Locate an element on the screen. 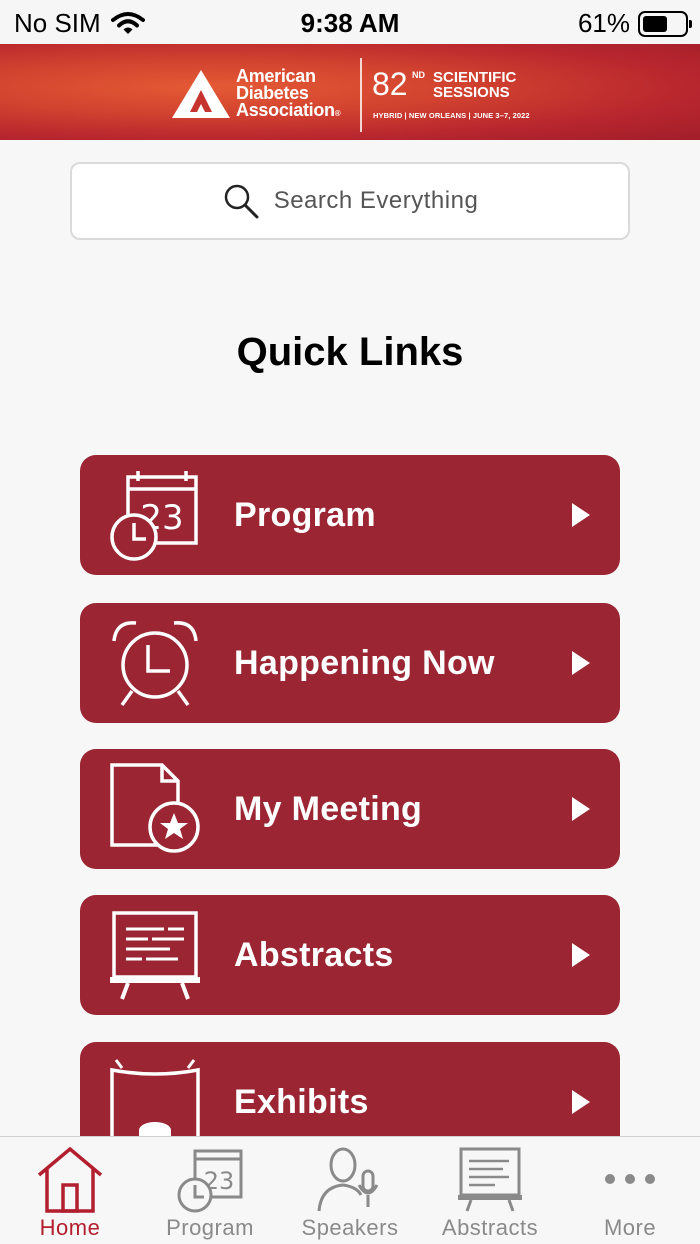 Image resolution: width=700 pixels, height=1244 pixels. org-line-3-text: Association is located at coordinates (285, 110).